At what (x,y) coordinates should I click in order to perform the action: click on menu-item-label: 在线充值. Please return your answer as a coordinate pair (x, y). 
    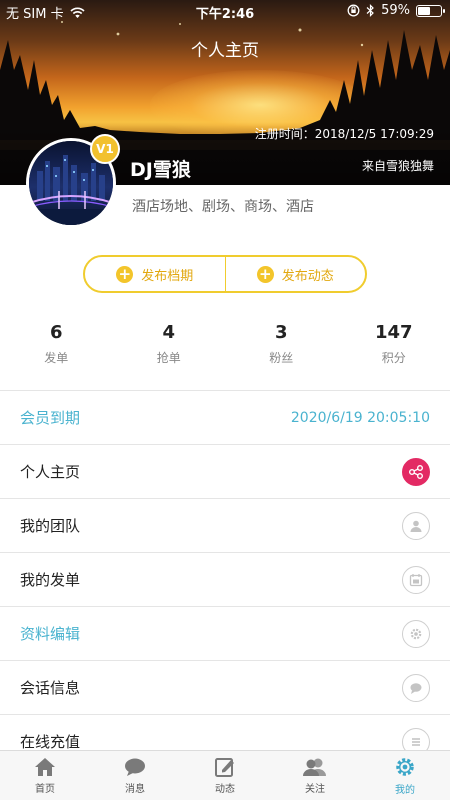
    Looking at the image, I should click on (50, 742).